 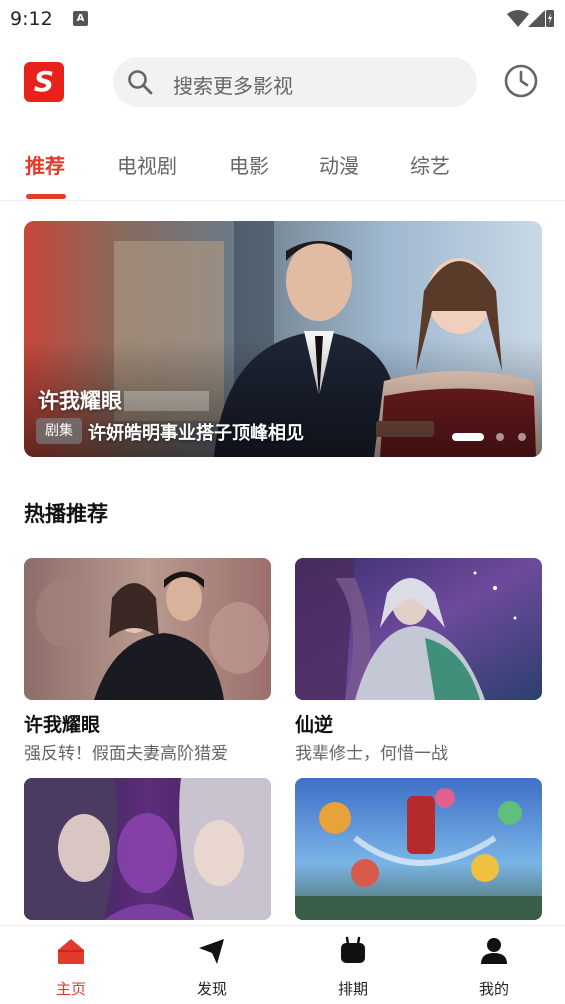 I want to click on card-title: 许我耀眼, so click(x=62, y=725).